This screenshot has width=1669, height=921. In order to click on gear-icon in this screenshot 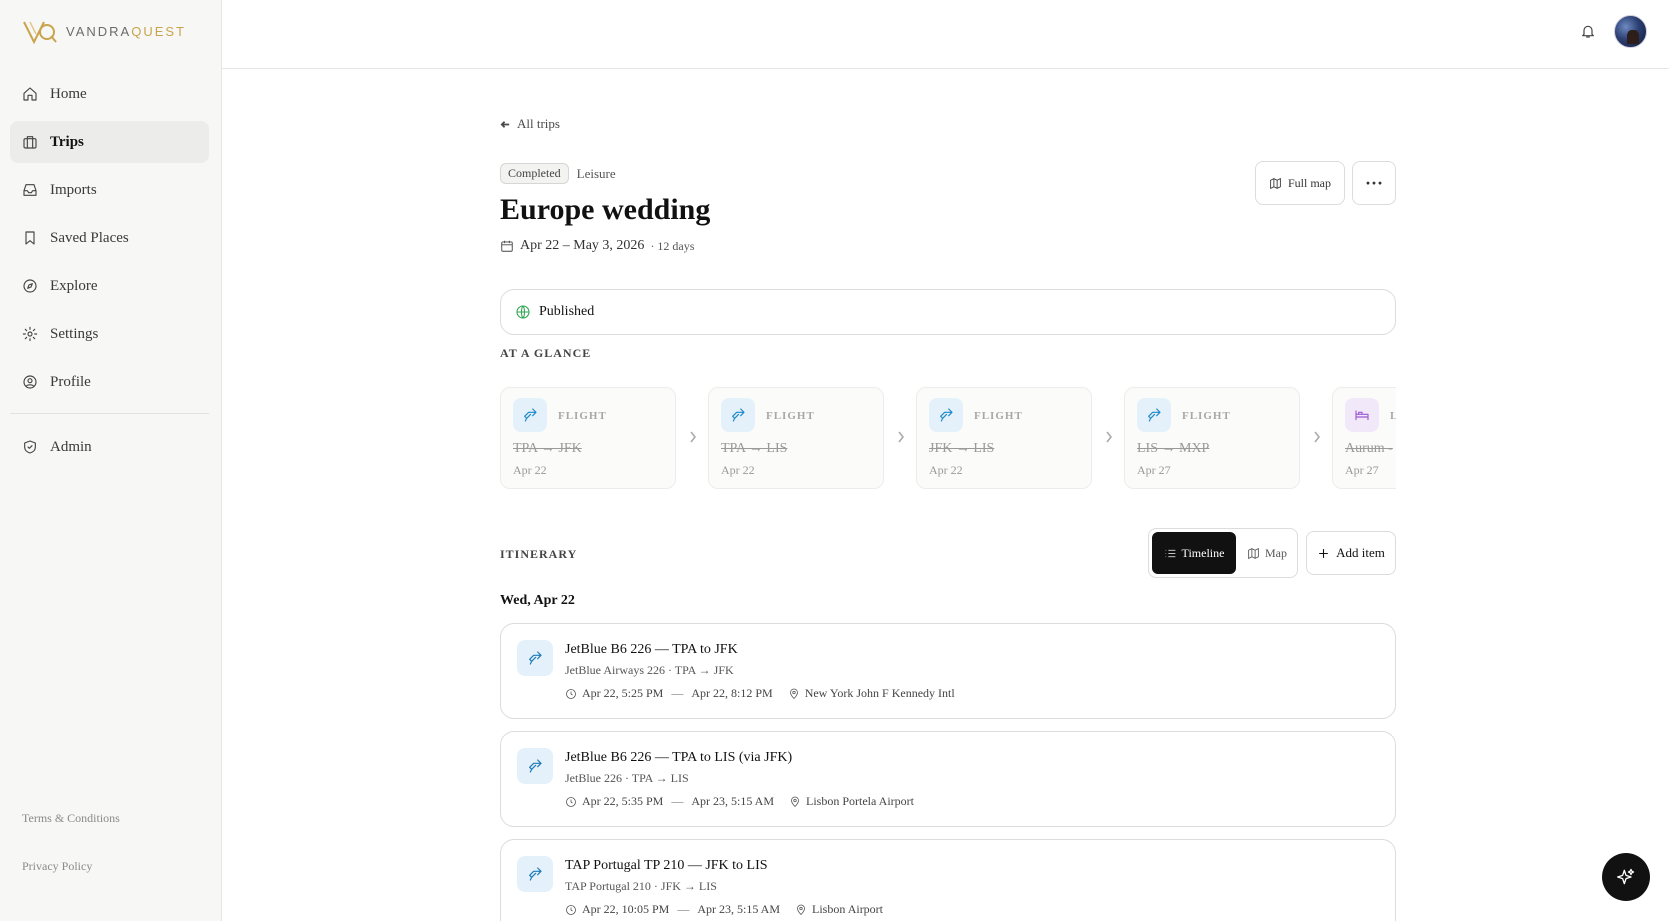, I will do `click(30, 334)`.